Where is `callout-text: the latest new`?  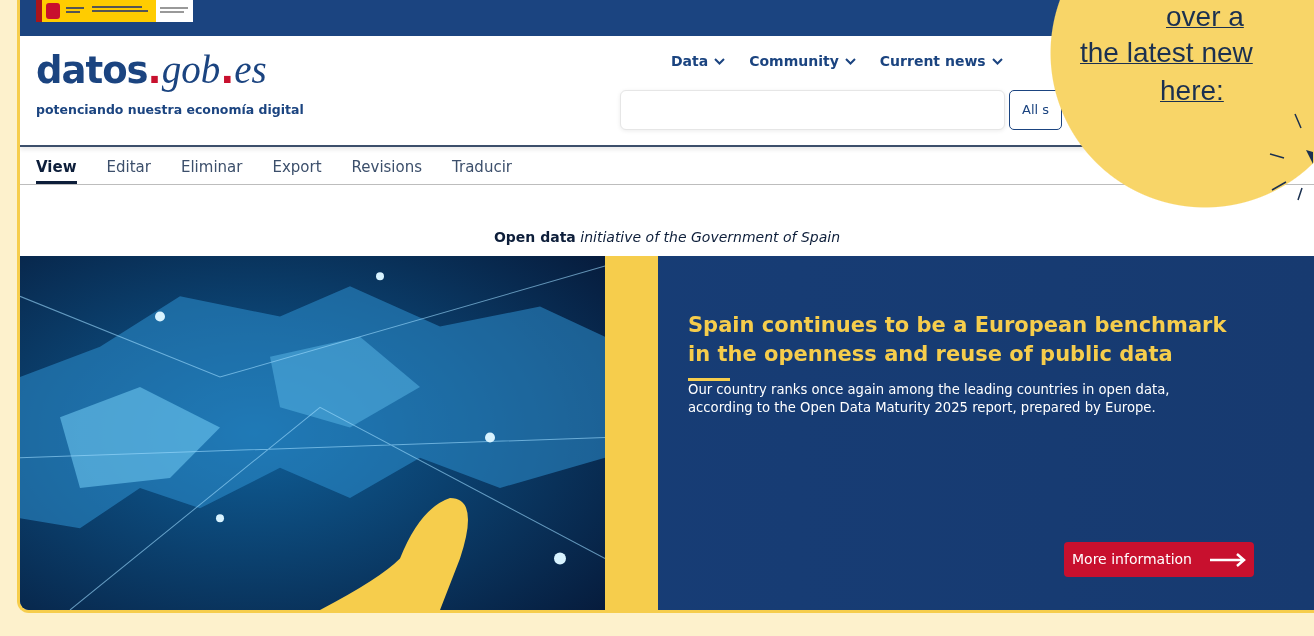 callout-text: the latest new is located at coordinates (1166, 53).